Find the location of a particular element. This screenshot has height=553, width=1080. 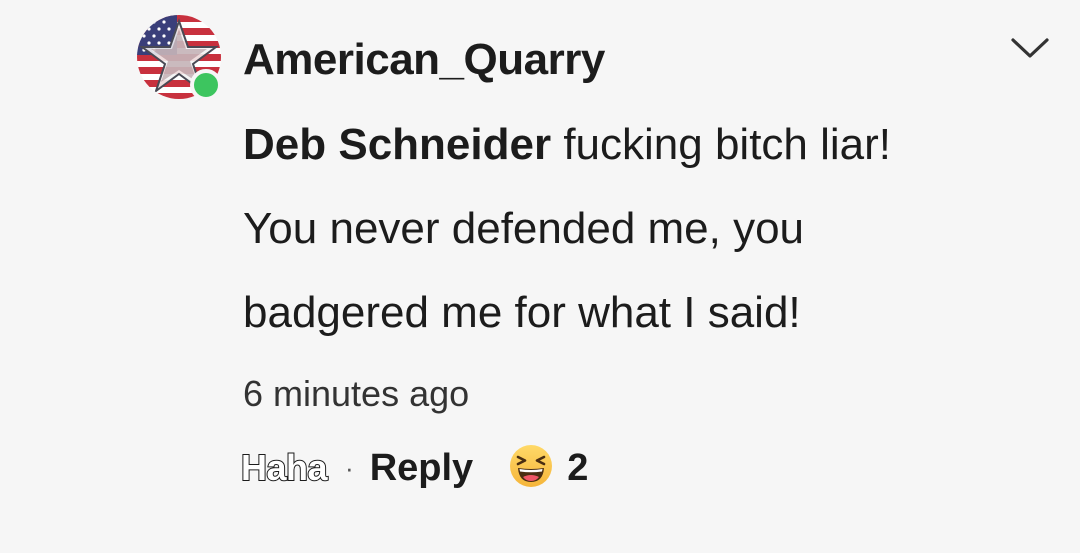

chevron-down-icon is located at coordinates (1030, 47).